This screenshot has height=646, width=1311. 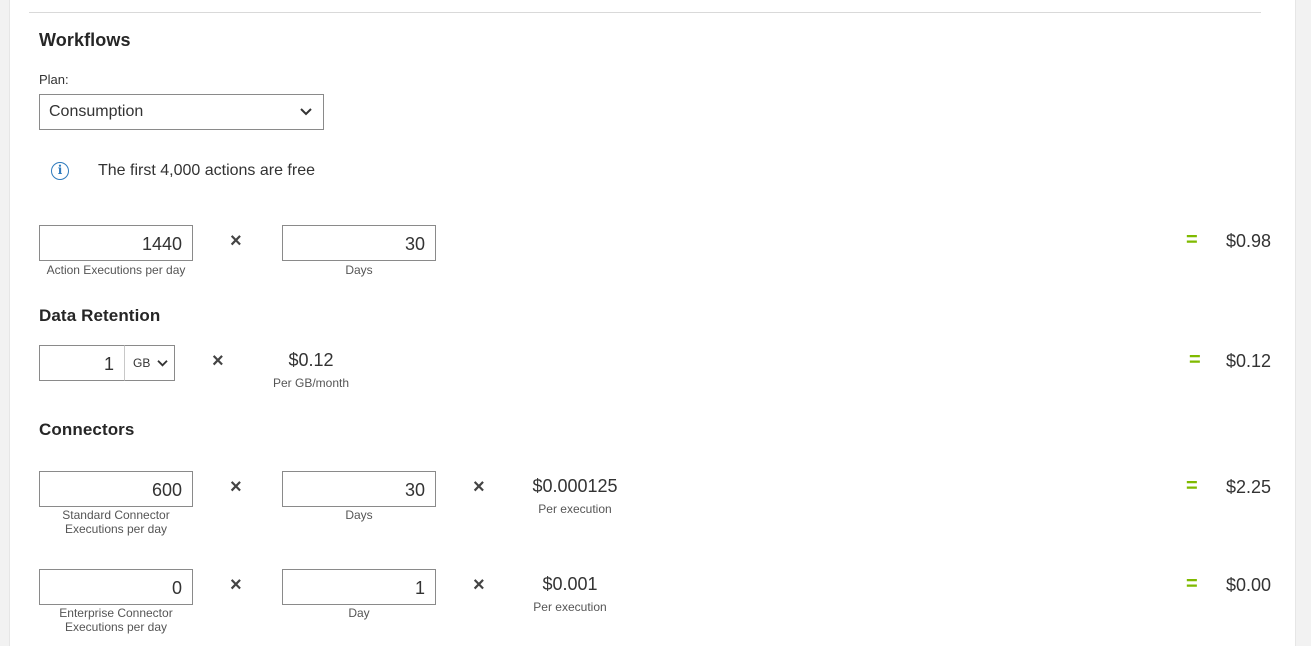 I want to click on workflow-days-input: 30, so click(x=359, y=243).